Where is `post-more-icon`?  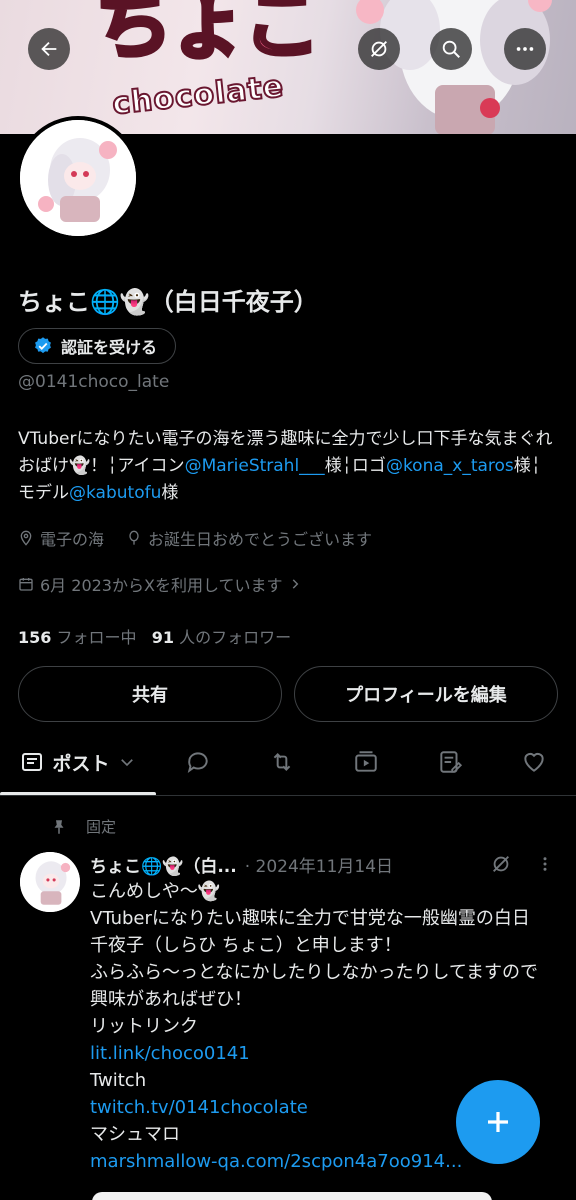
post-more-icon is located at coordinates (545, 864).